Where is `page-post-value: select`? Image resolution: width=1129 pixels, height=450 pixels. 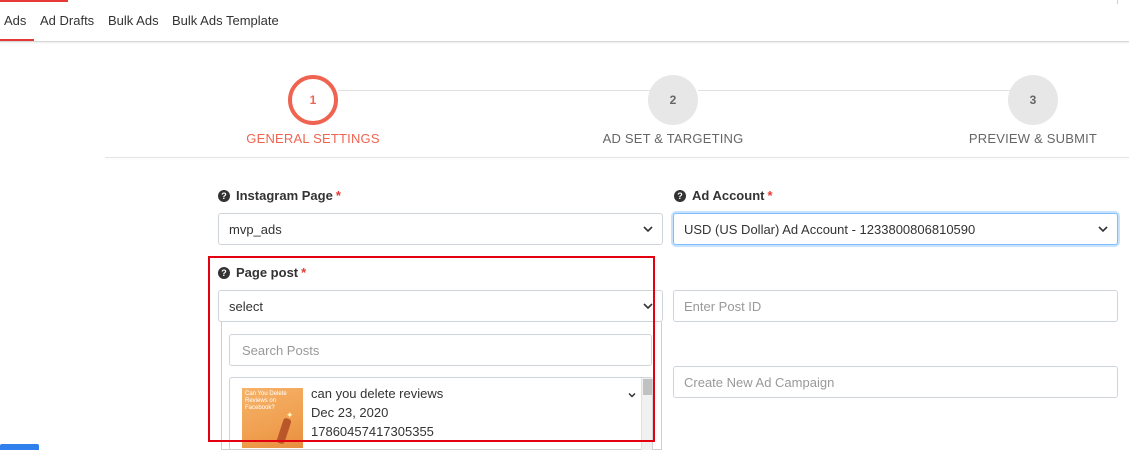 page-post-value: select is located at coordinates (246, 306).